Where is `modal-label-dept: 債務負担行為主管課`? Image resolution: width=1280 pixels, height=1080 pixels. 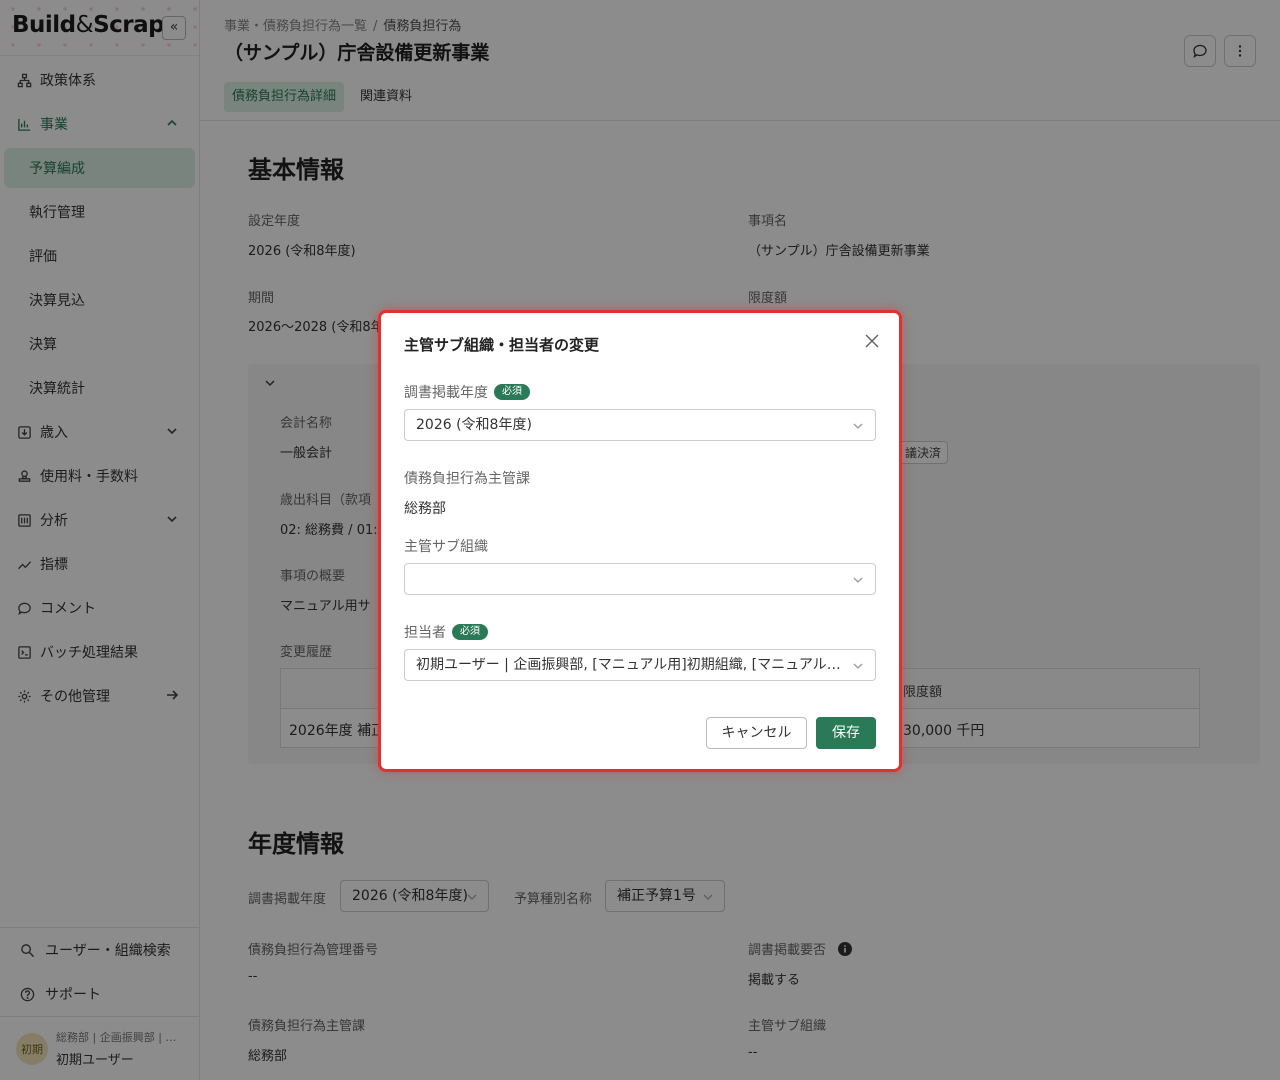 modal-label-dept: 債務負担行為主管課 is located at coordinates (467, 479).